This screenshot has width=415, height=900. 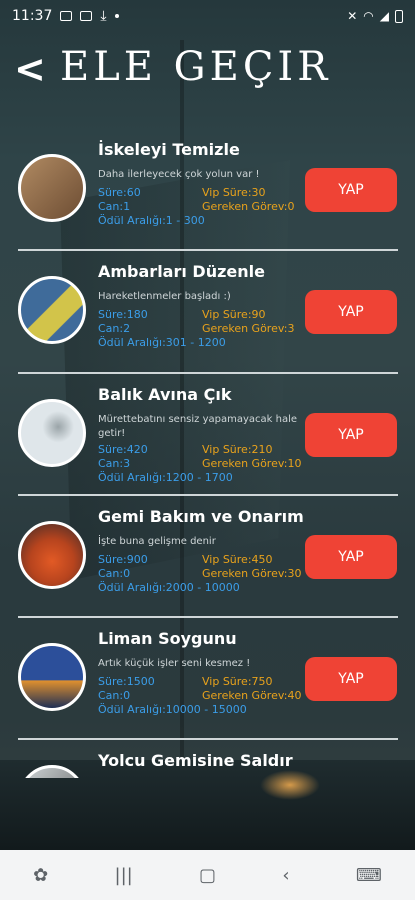 What do you see at coordinates (237, 681) in the screenshot?
I see `task-vip-duration: Vip Süre:750` at bounding box center [237, 681].